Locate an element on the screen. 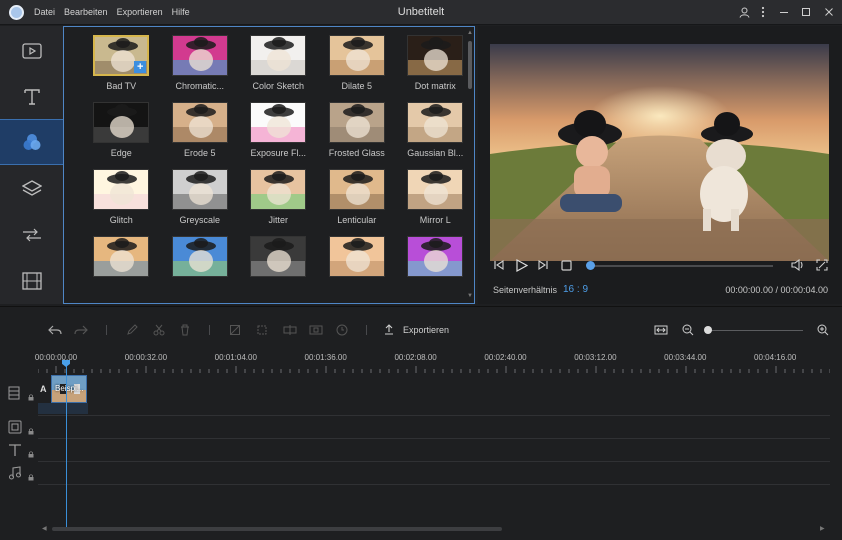 This screenshot has height=540, width=842. effect-tile: + Bad TV is located at coordinates (121, 63).